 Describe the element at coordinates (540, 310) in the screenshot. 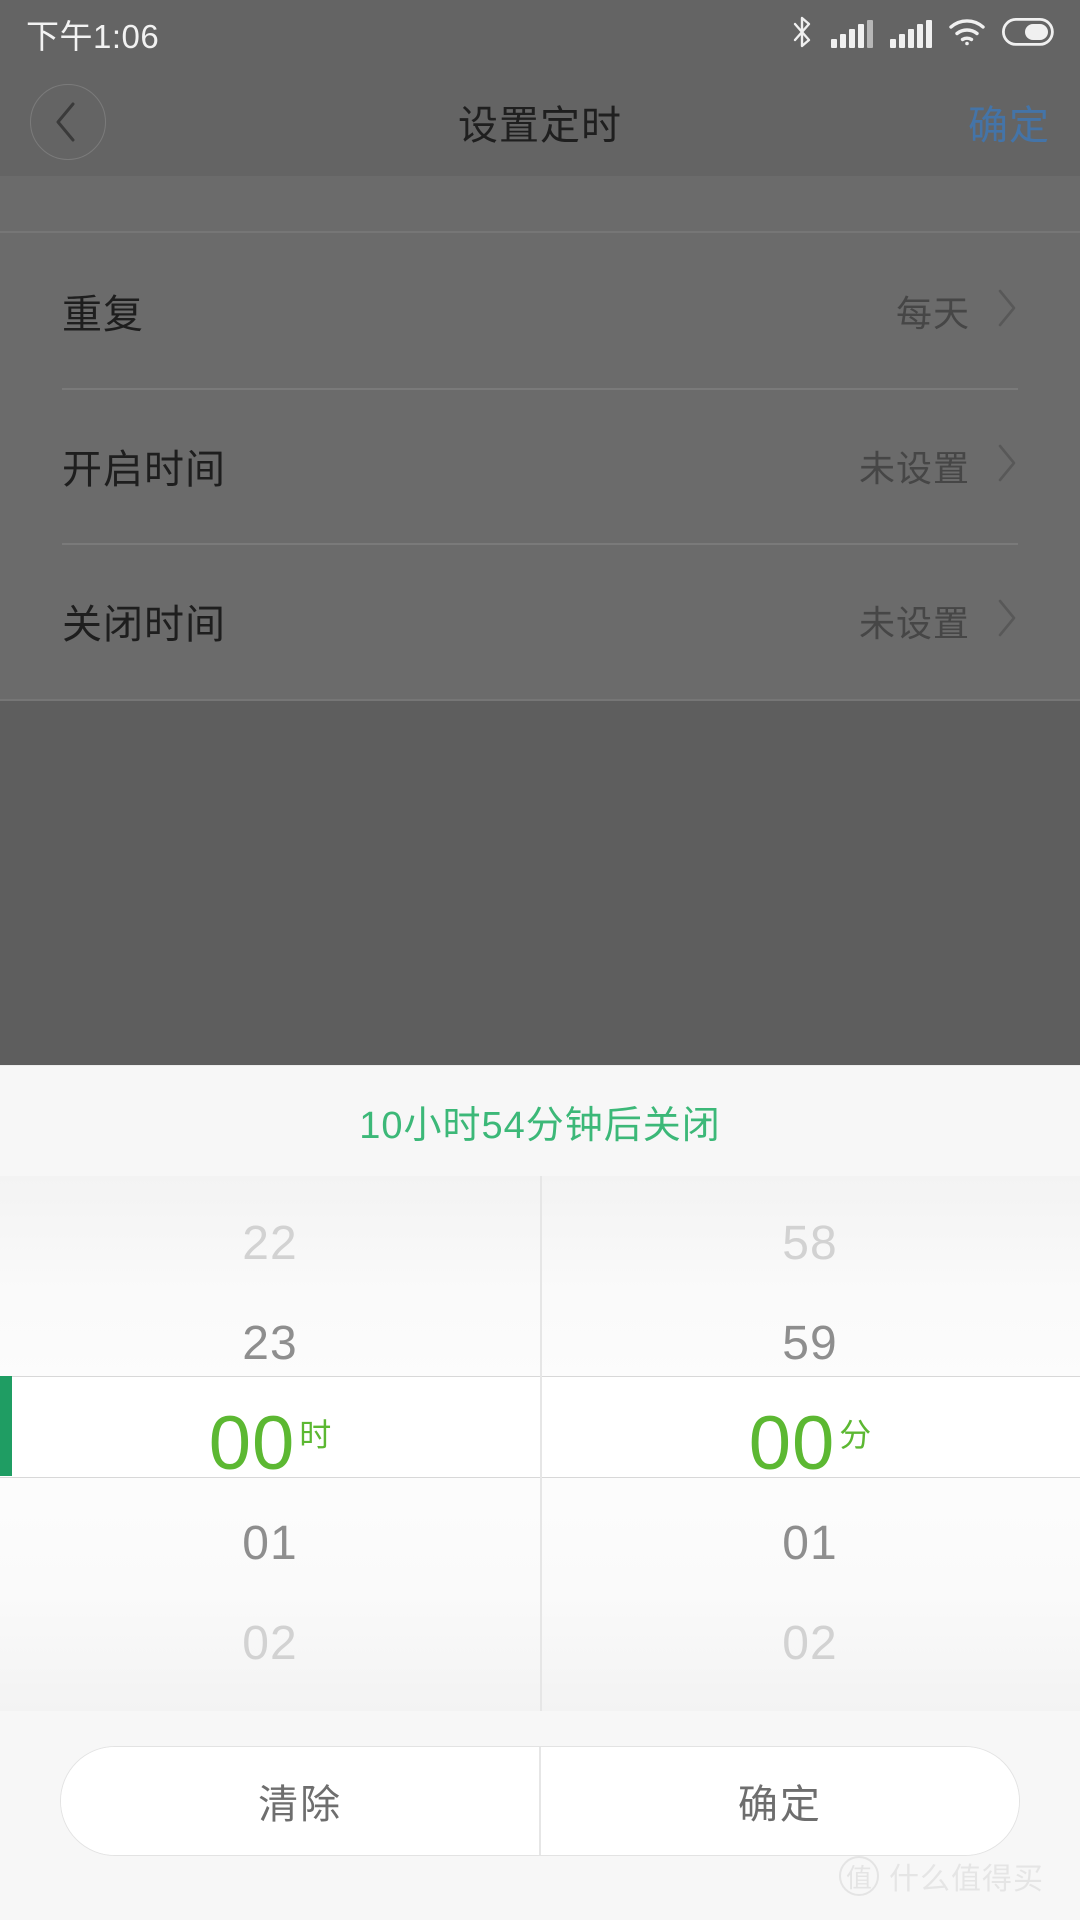

I see `setting-row-repeat: 重复 每天` at that location.